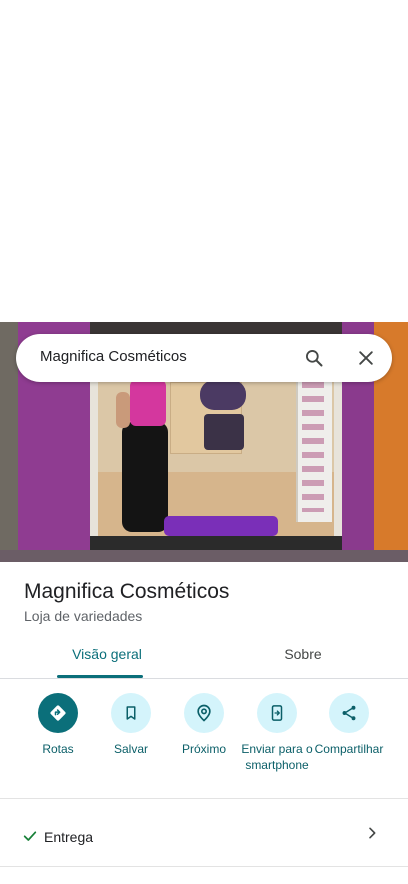 This screenshot has height=884, width=408. What do you see at coordinates (204, 358) in the screenshot?
I see `search-bar: Magnifica Cosméticos` at bounding box center [204, 358].